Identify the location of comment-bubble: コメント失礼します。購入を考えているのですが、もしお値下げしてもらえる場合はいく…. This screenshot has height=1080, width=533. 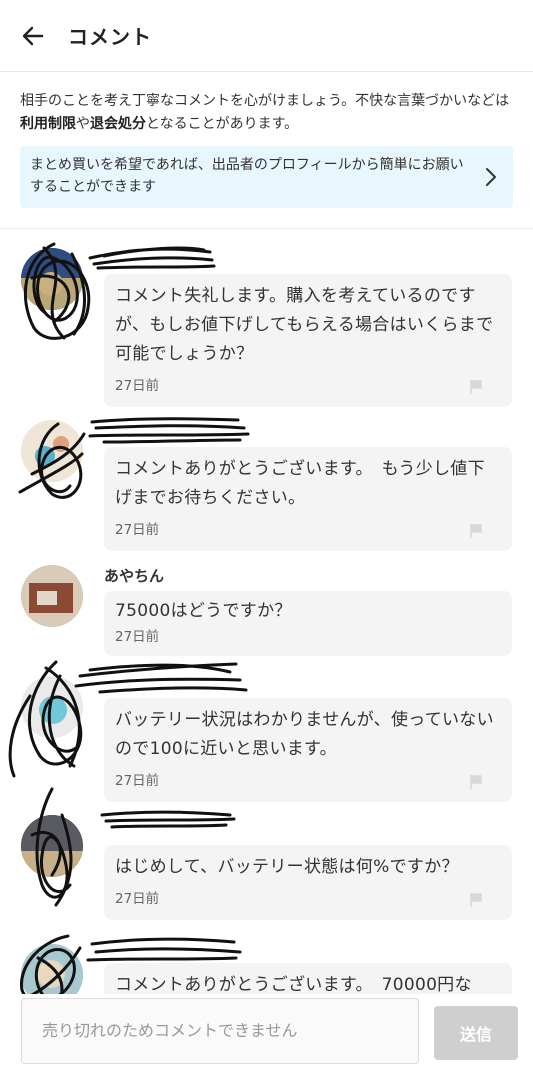
(308, 340).